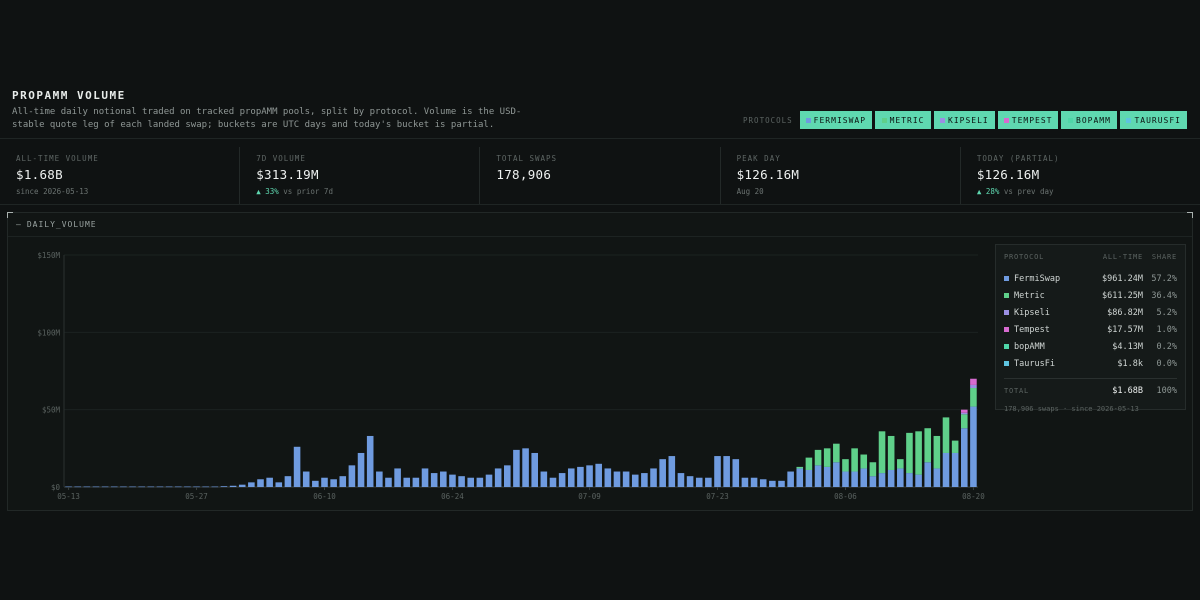 The height and width of the screenshot is (600, 1200). What do you see at coordinates (1090, 391) in the screenshot?
I see `legend-total-row: TOTAL $1.68B 100%` at bounding box center [1090, 391].